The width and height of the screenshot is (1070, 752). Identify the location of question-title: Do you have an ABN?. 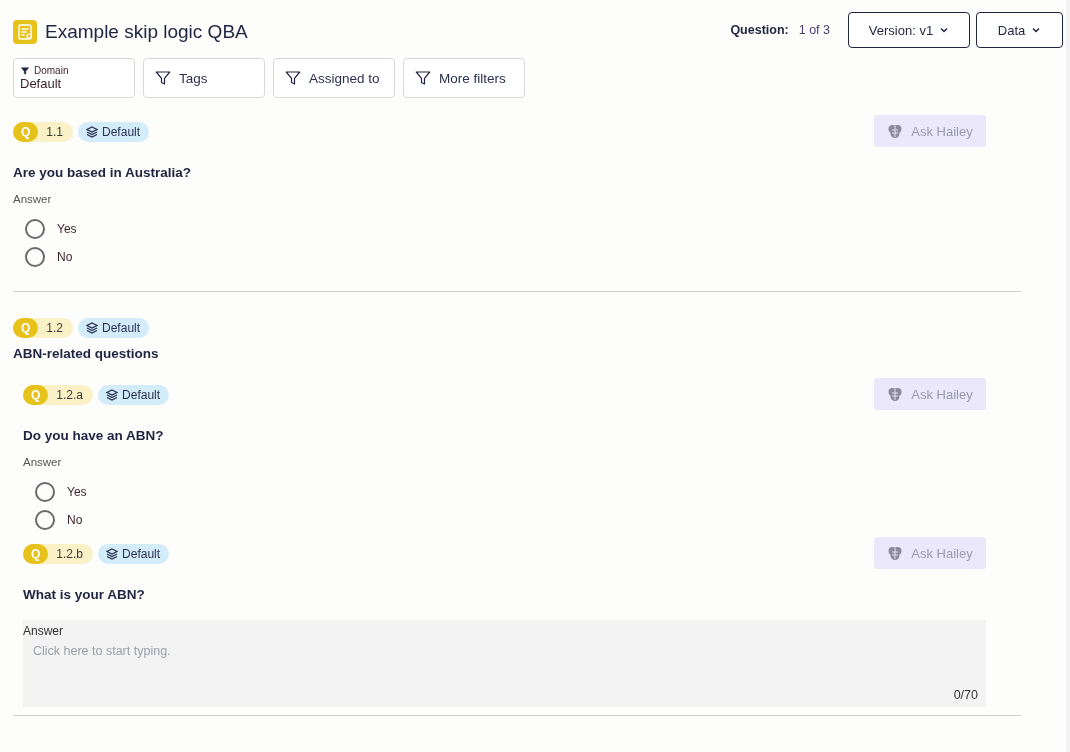
(94, 435).